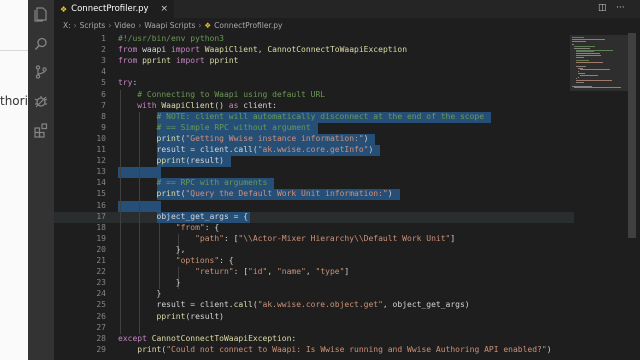  Describe the element at coordinates (41, 14) in the screenshot. I see `files-icon` at that location.